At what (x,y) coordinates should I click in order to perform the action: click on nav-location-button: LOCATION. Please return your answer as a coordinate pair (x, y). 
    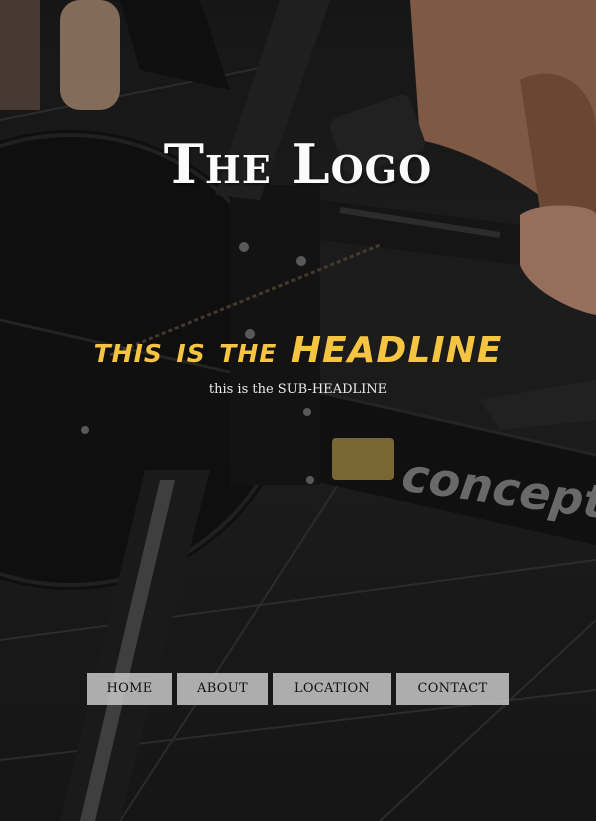
    Looking at the image, I should click on (332, 689).